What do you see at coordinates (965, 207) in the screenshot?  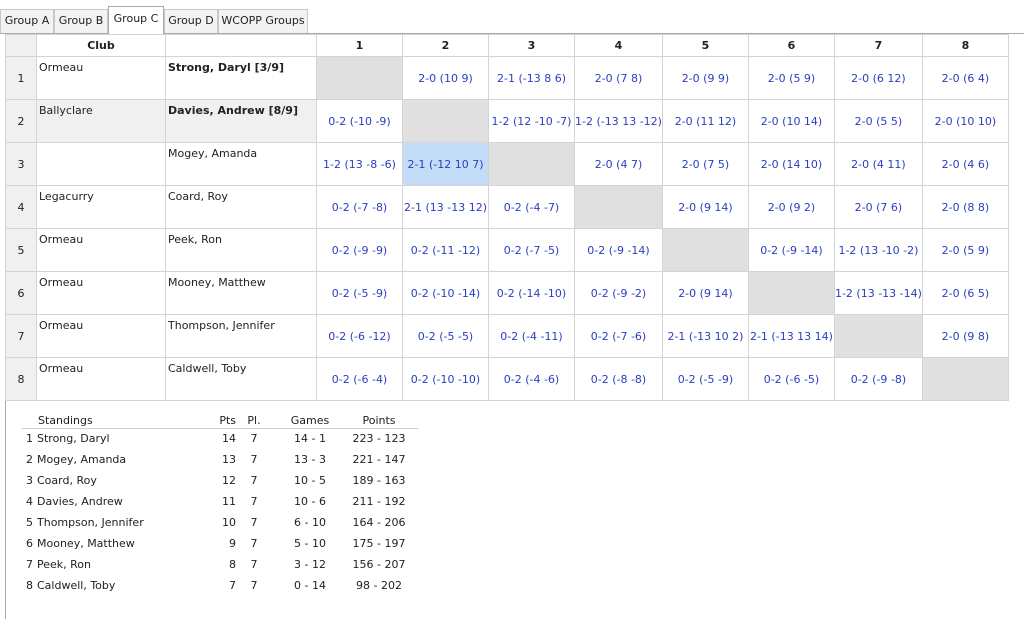 I see `score-cell: 2-0 (8 8)` at bounding box center [965, 207].